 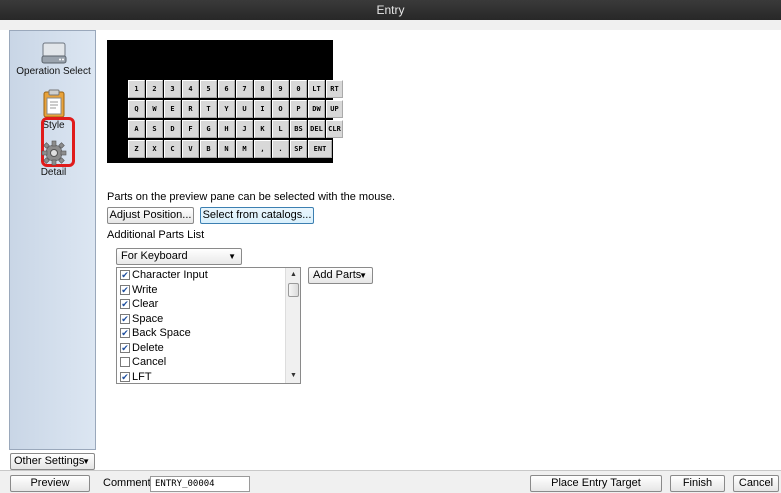 What do you see at coordinates (148, 347) in the screenshot?
I see `list-item-label: Delete` at bounding box center [148, 347].